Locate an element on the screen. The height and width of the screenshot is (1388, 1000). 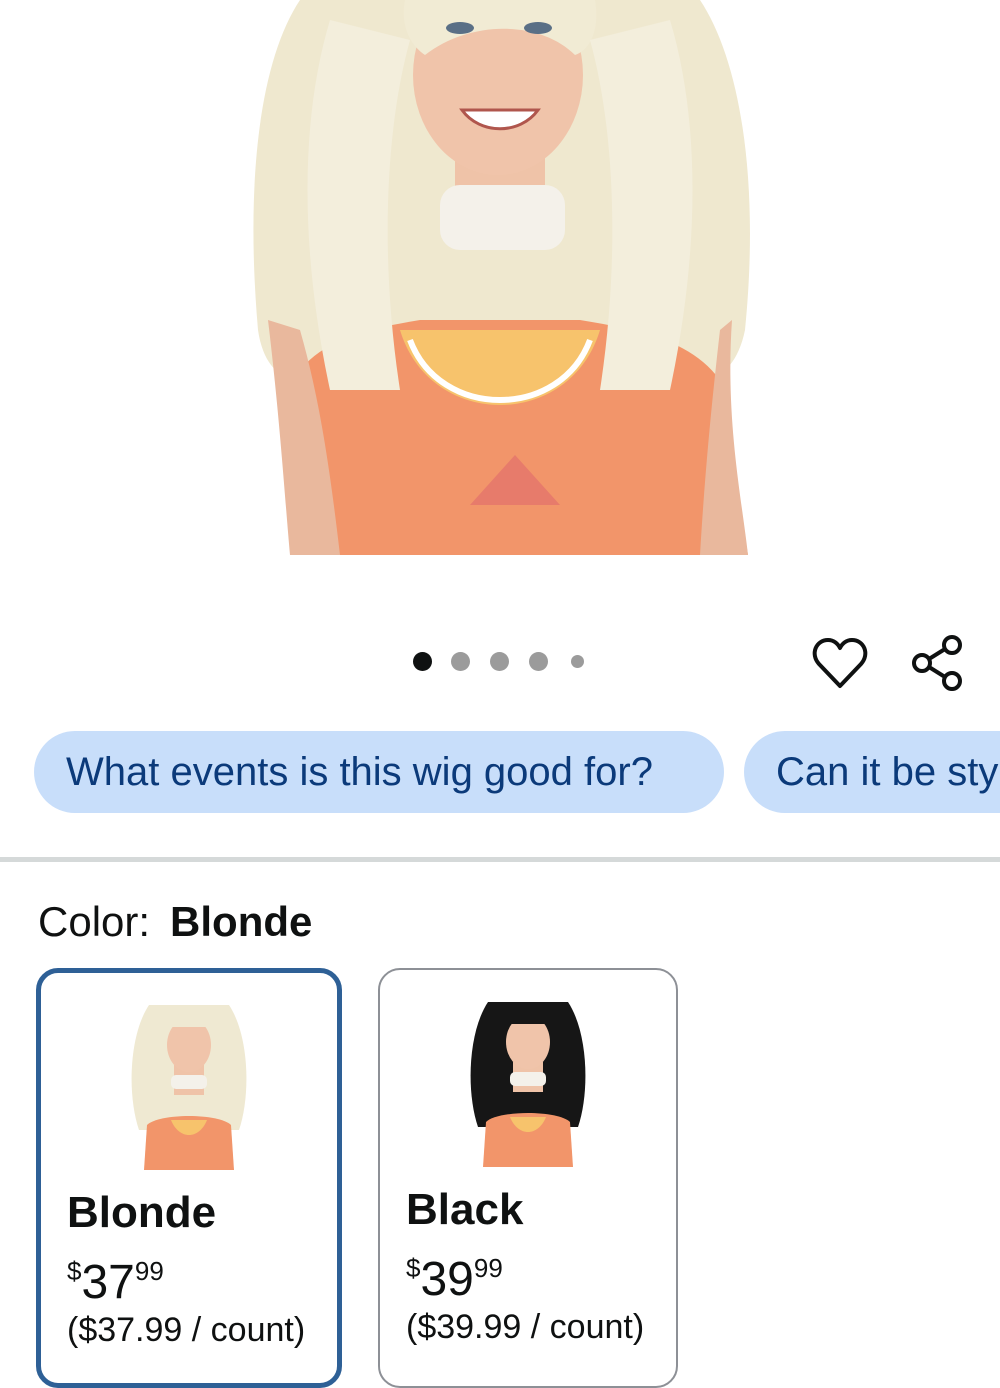
suggestion-chip: What events is this wig good for? is located at coordinates (379, 772).